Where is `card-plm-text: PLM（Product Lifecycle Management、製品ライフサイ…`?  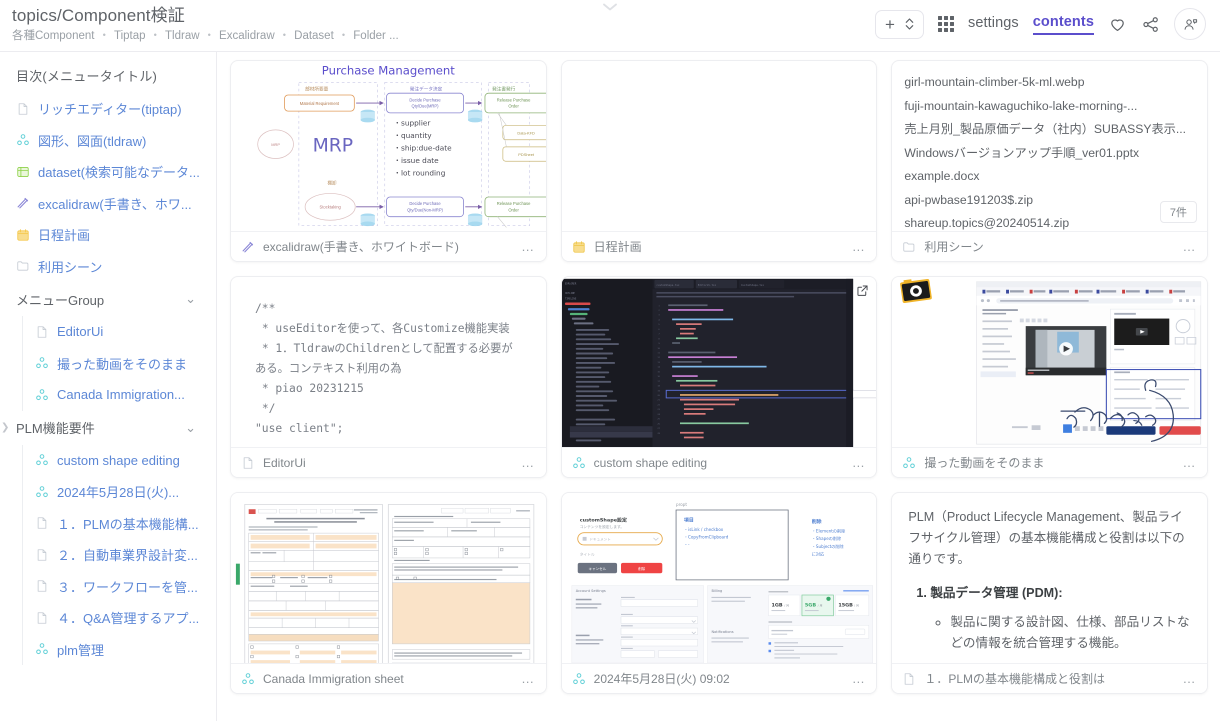 card-plm-text: PLM（Product Lifecycle Management、製品ライフサイ… is located at coordinates (1049, 593).